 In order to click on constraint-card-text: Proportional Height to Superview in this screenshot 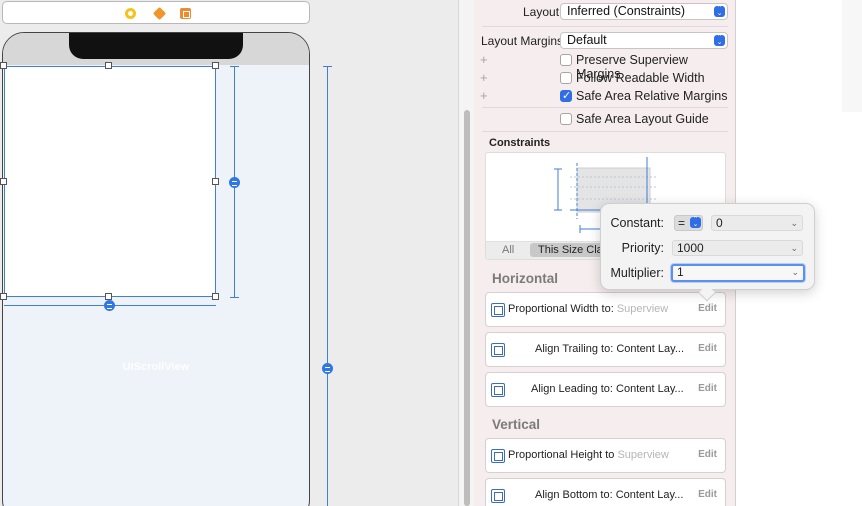, I will do `click(588, 455)`.